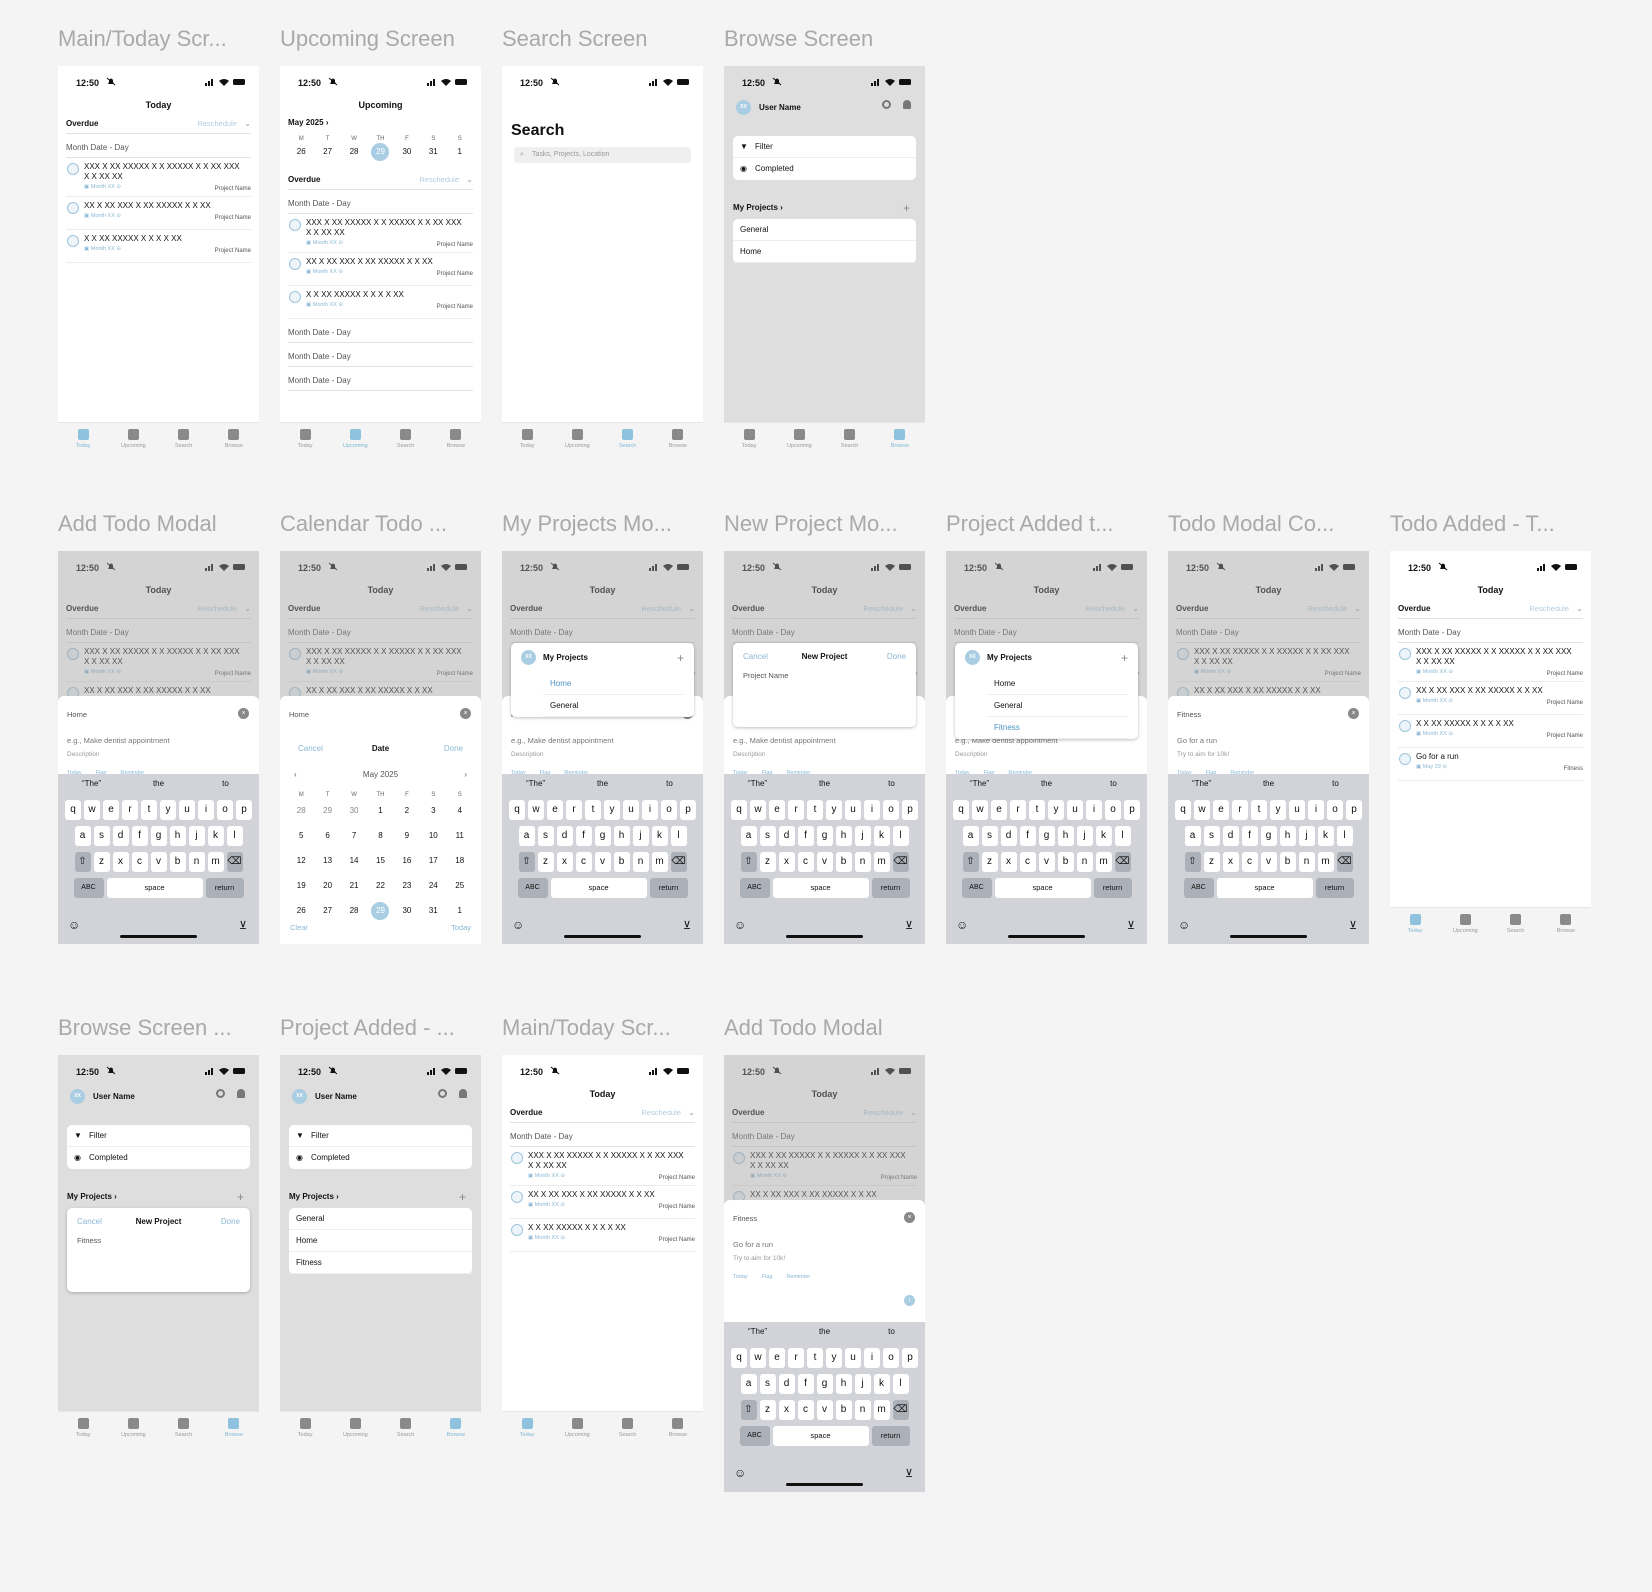 The image size is (1652, 1592). What do you see at coordinates (1335, 784) in the screenshot?
I see `suggestion: to` at bounding box center [1335, 784].